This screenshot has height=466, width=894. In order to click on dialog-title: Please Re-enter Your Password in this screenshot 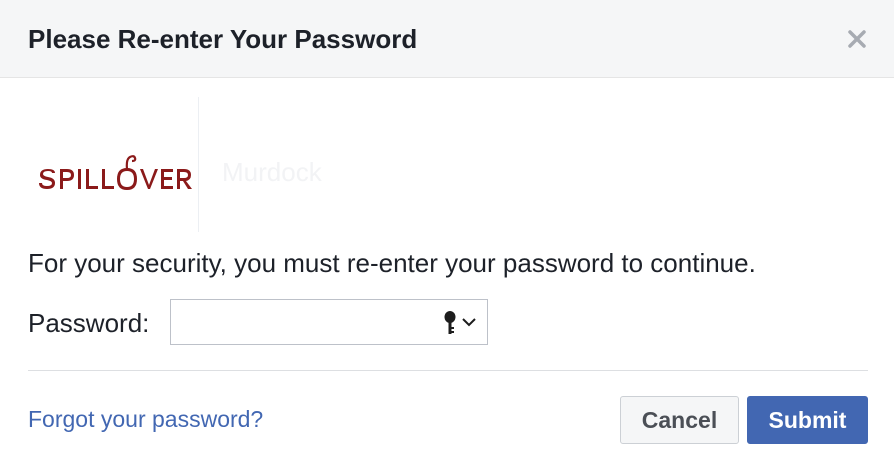, I will do `click(223, 39)`.